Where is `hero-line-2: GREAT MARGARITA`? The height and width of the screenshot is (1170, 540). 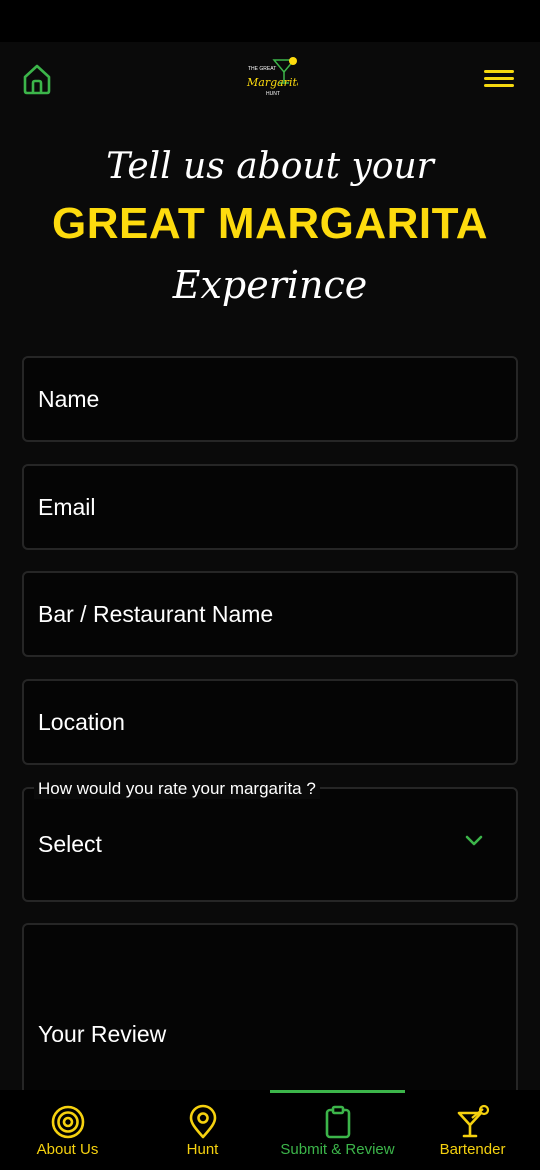 hero-line-2: GREAT MARGARITA is located at coordinates (270, 223).